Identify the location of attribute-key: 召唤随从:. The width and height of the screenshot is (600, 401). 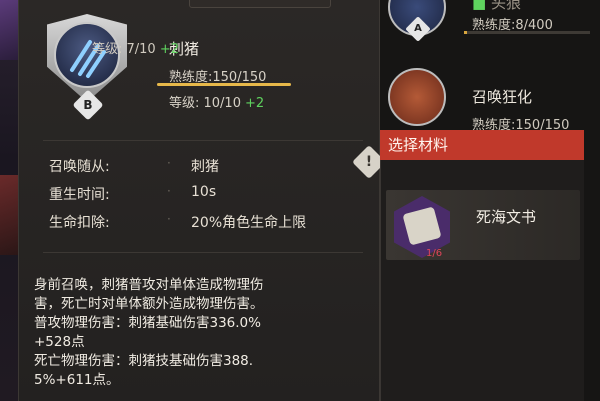
(79, 167).